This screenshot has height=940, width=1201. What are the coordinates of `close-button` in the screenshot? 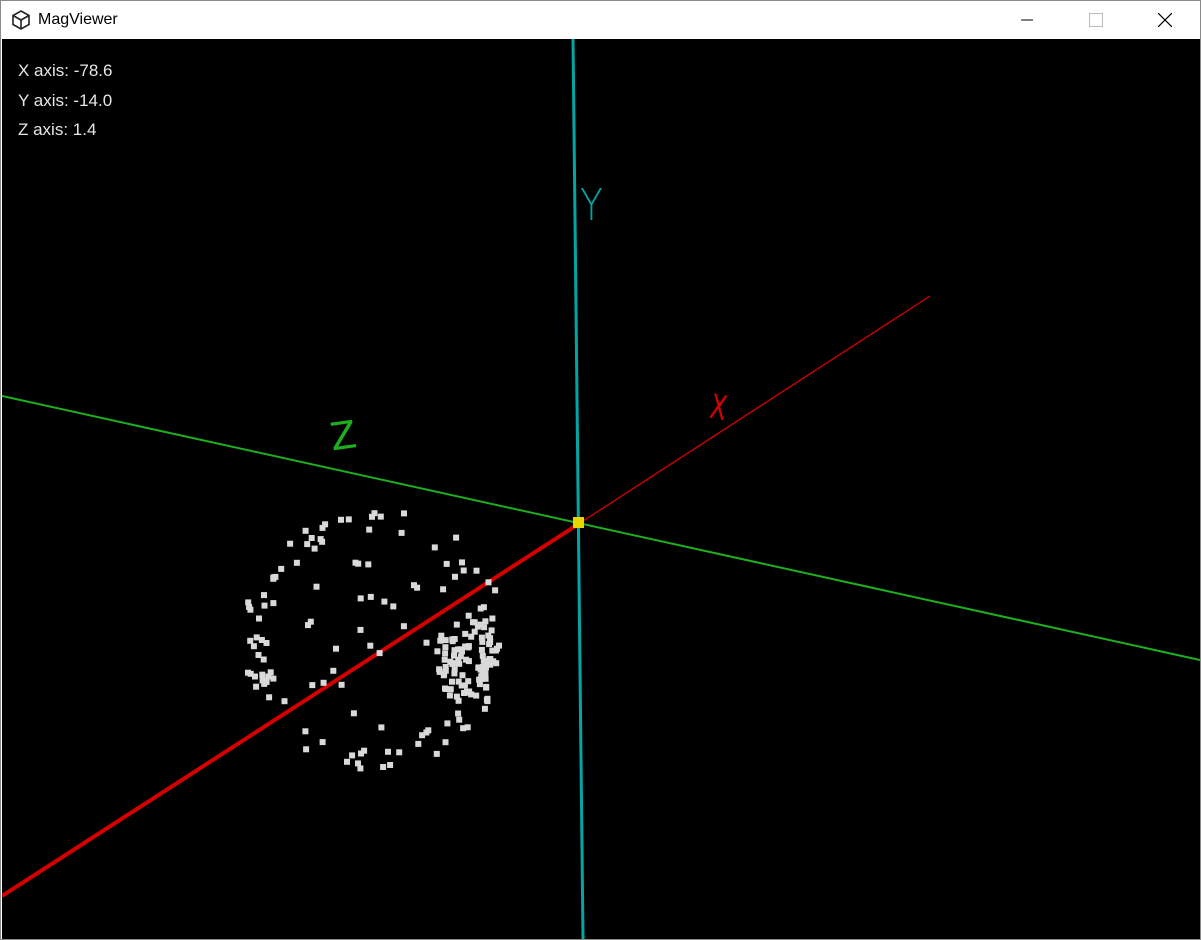 It's located at (1165, 20).